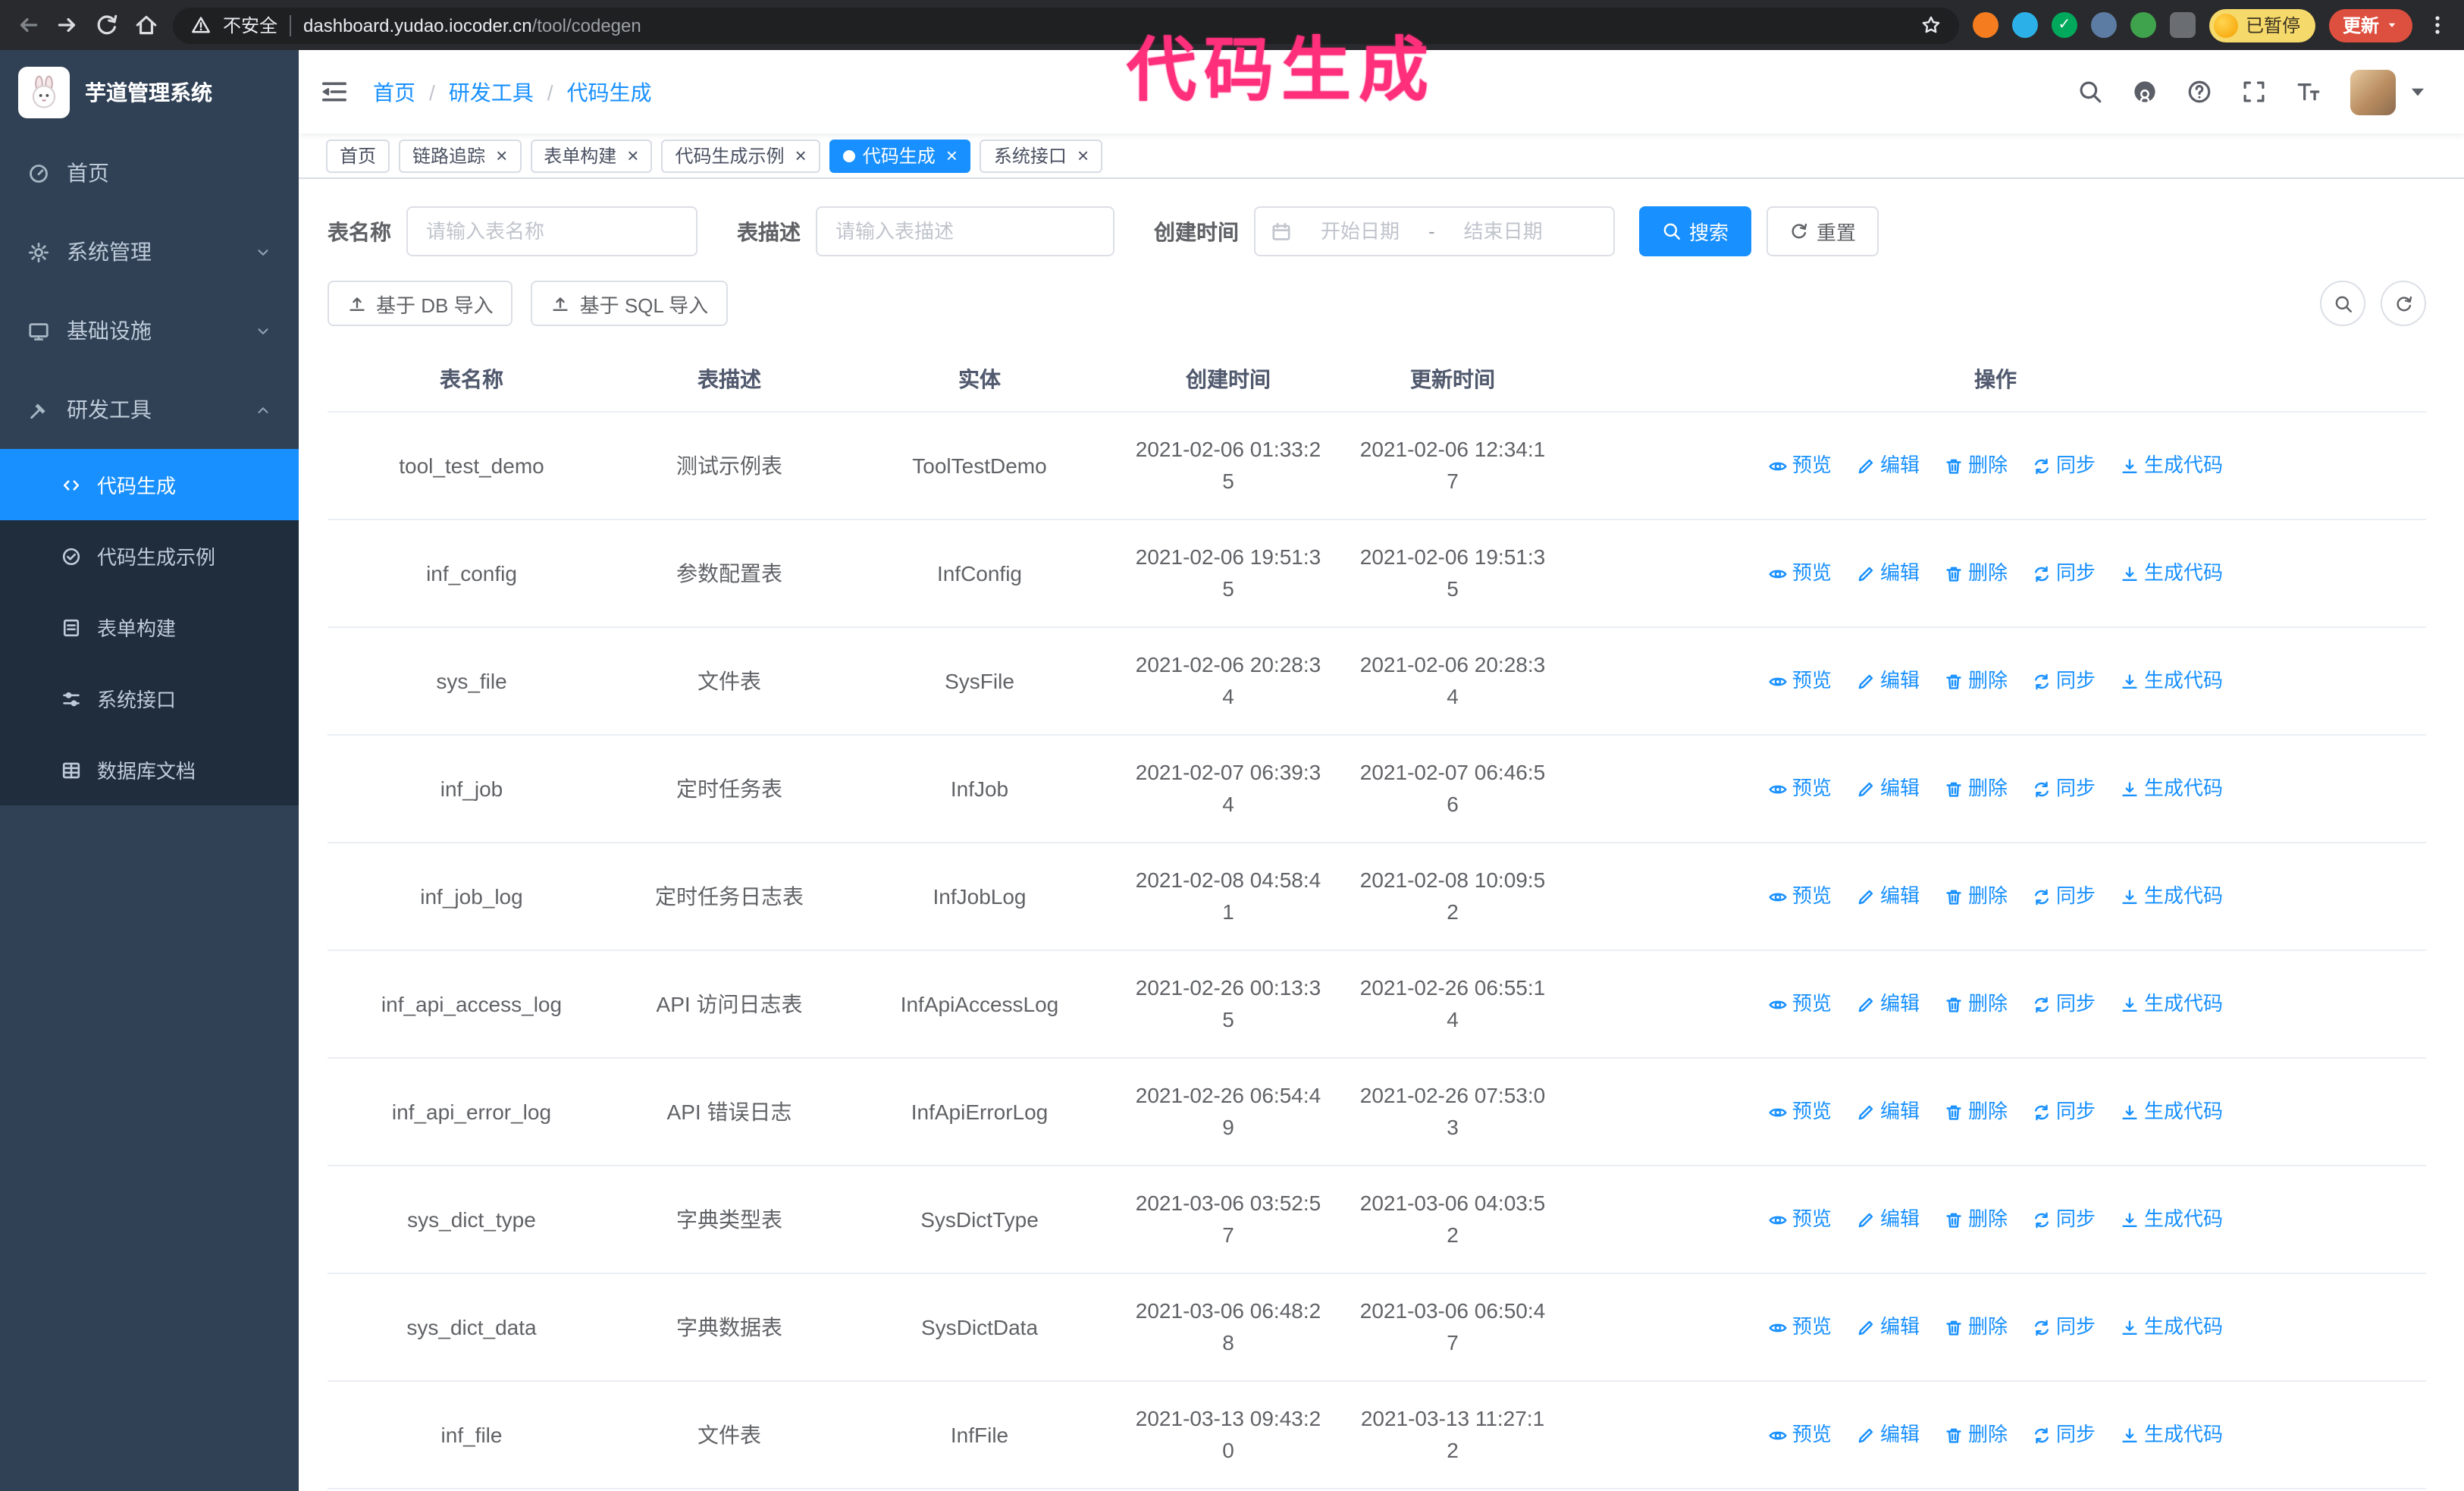 Image resolution: width=2464 pixels, height=1491 pixels. Describe the element at coordinates (146, 25) in the screenshot. I see `browser-home-icon` at that location.